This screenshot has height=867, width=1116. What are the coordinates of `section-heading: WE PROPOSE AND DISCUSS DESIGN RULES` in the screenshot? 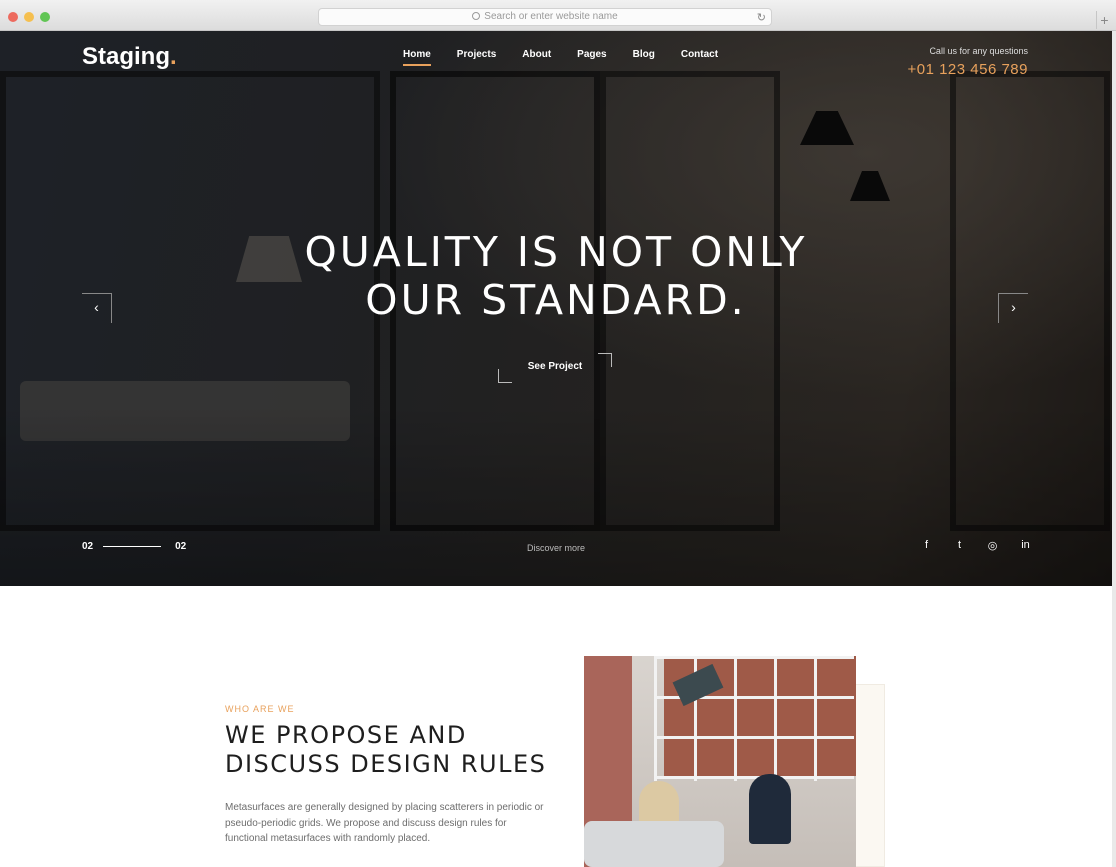 It's located at (395, 750).